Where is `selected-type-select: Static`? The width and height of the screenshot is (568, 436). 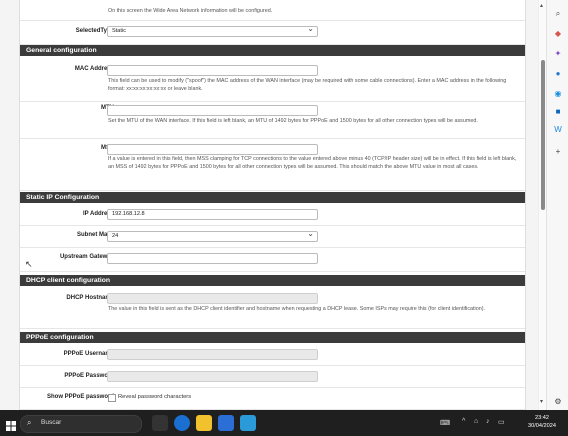 selected-type-select: Static is located at coordinates (212, 30).